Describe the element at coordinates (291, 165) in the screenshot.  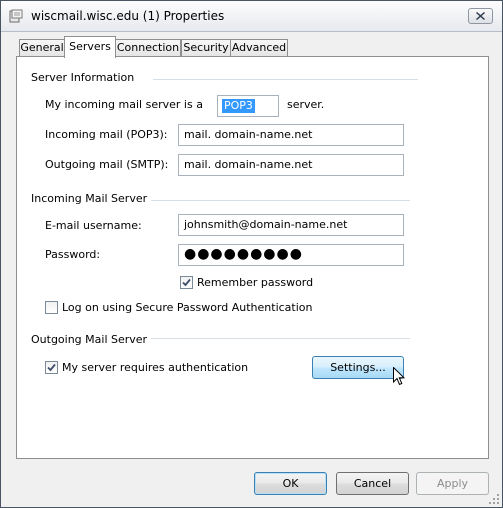
I see `outgoing-mail-server-input: mail. domain-name.net` at that location.